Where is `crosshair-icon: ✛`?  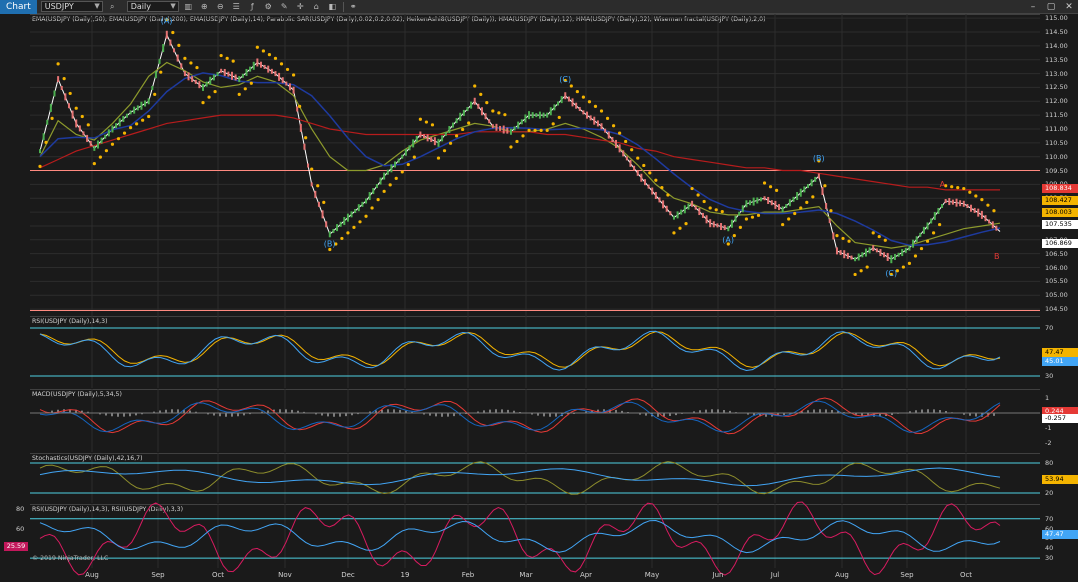 crosshair-icon: ✛ is located at coordinates (300, 6).